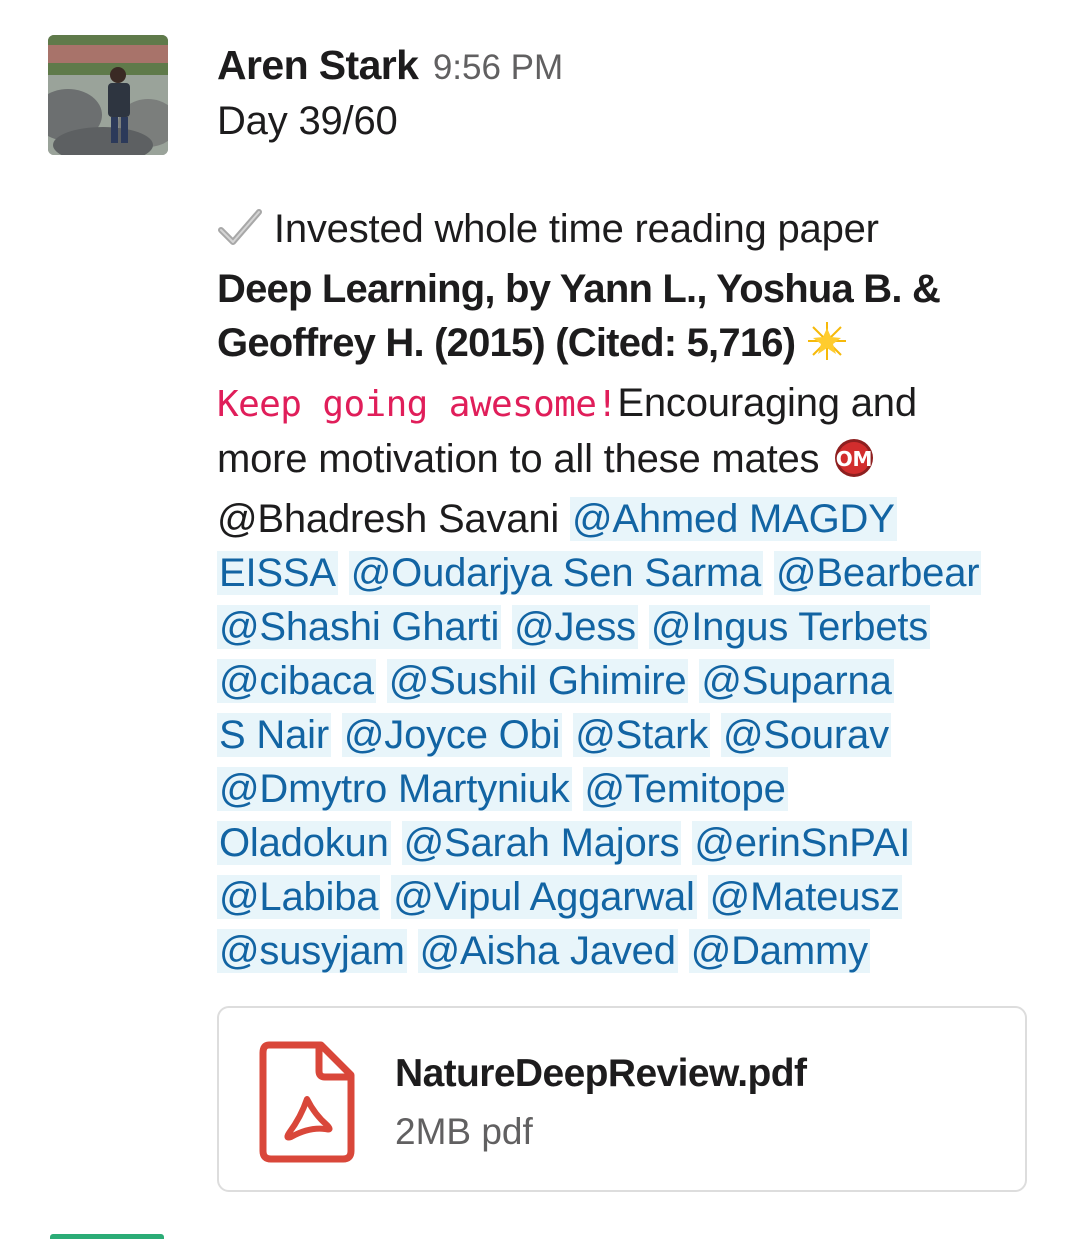 This screenshot has height=1239, width=1080. Describe the element at coordinates (779, 951) in the screenshot. I see `mention-dammy: @Dammy` at that location.